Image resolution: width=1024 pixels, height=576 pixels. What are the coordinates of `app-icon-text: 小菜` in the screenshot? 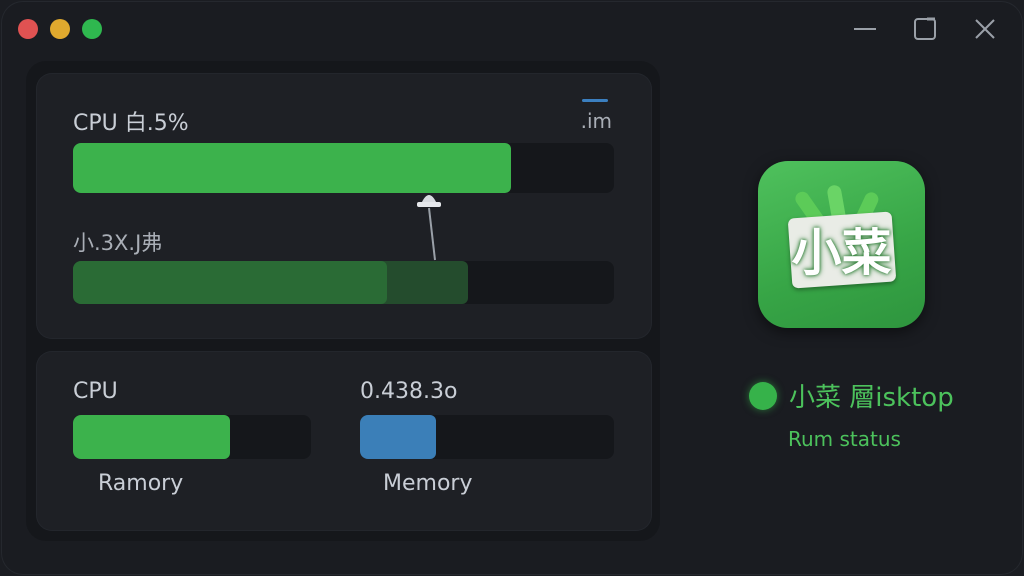 It's located at (841, 253).